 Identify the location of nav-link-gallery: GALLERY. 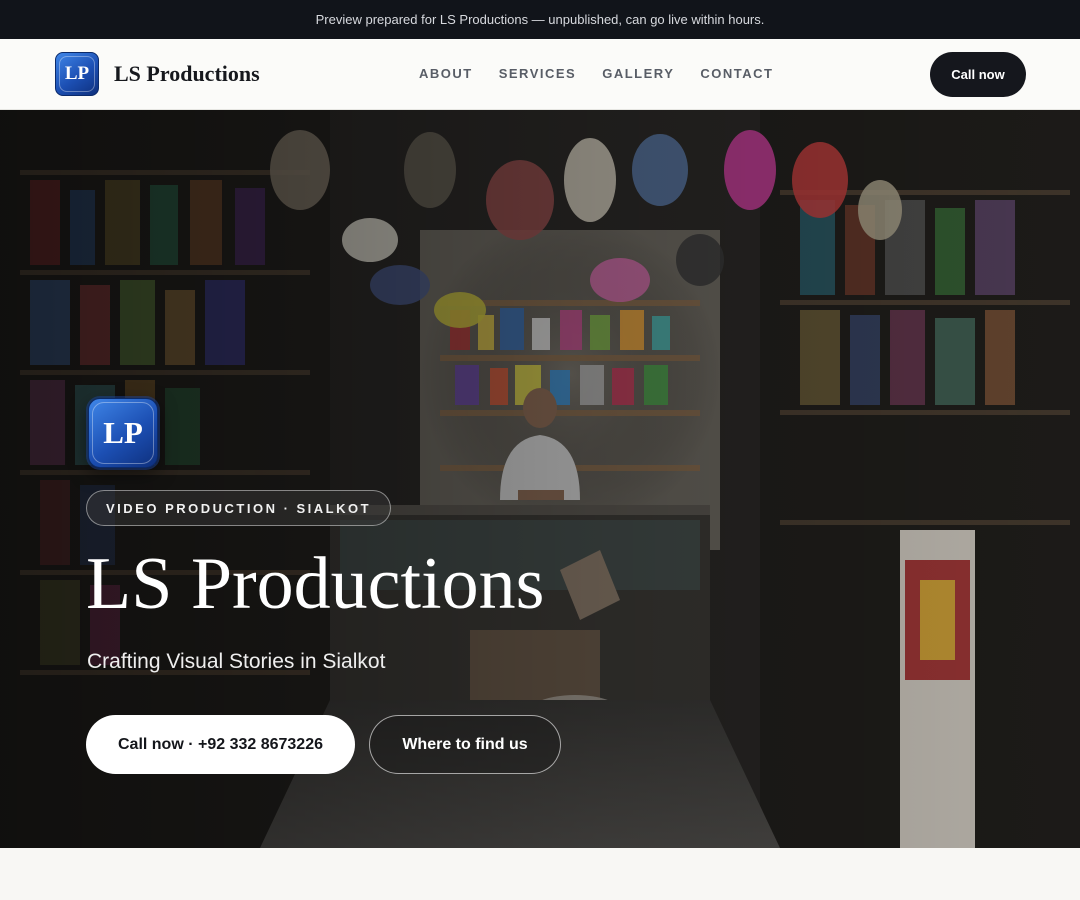
(638, 73).